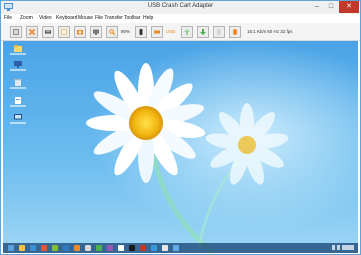 This screenshot has width=361, height=255. I want to click on keyboard-button, so click(48, 32).